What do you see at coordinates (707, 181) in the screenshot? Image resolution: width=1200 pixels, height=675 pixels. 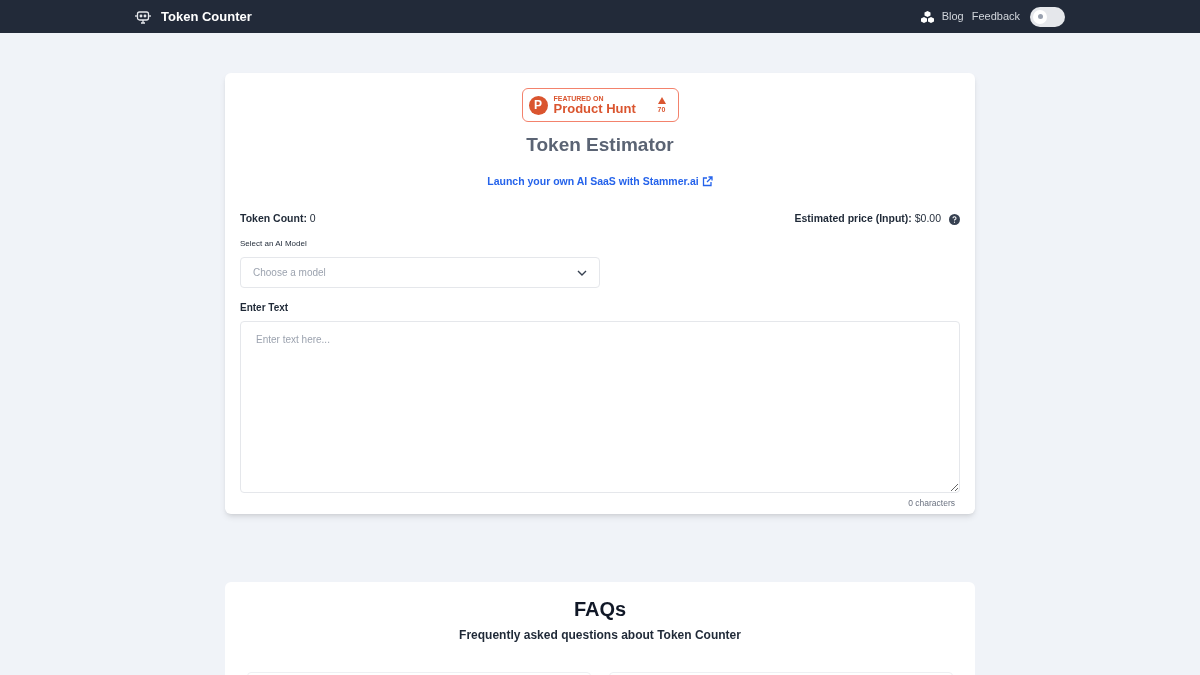 I see `external-link-icon` at bounding box center [707, 181].